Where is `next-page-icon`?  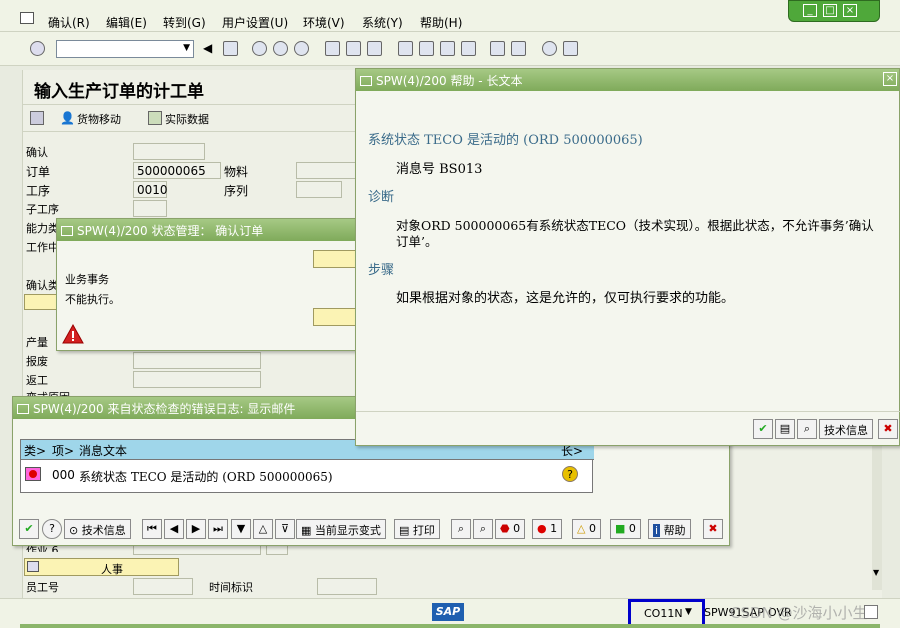
next-page-icon is located at coordinates (447, 48).